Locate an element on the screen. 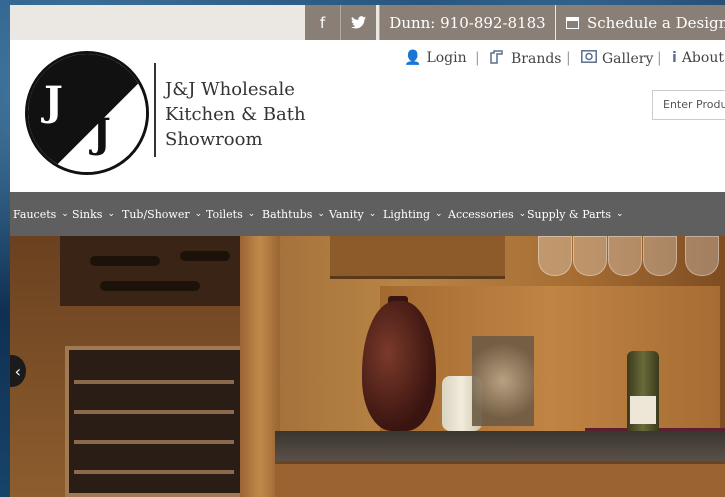  twitter-icon is located at coordinates (358, 22).